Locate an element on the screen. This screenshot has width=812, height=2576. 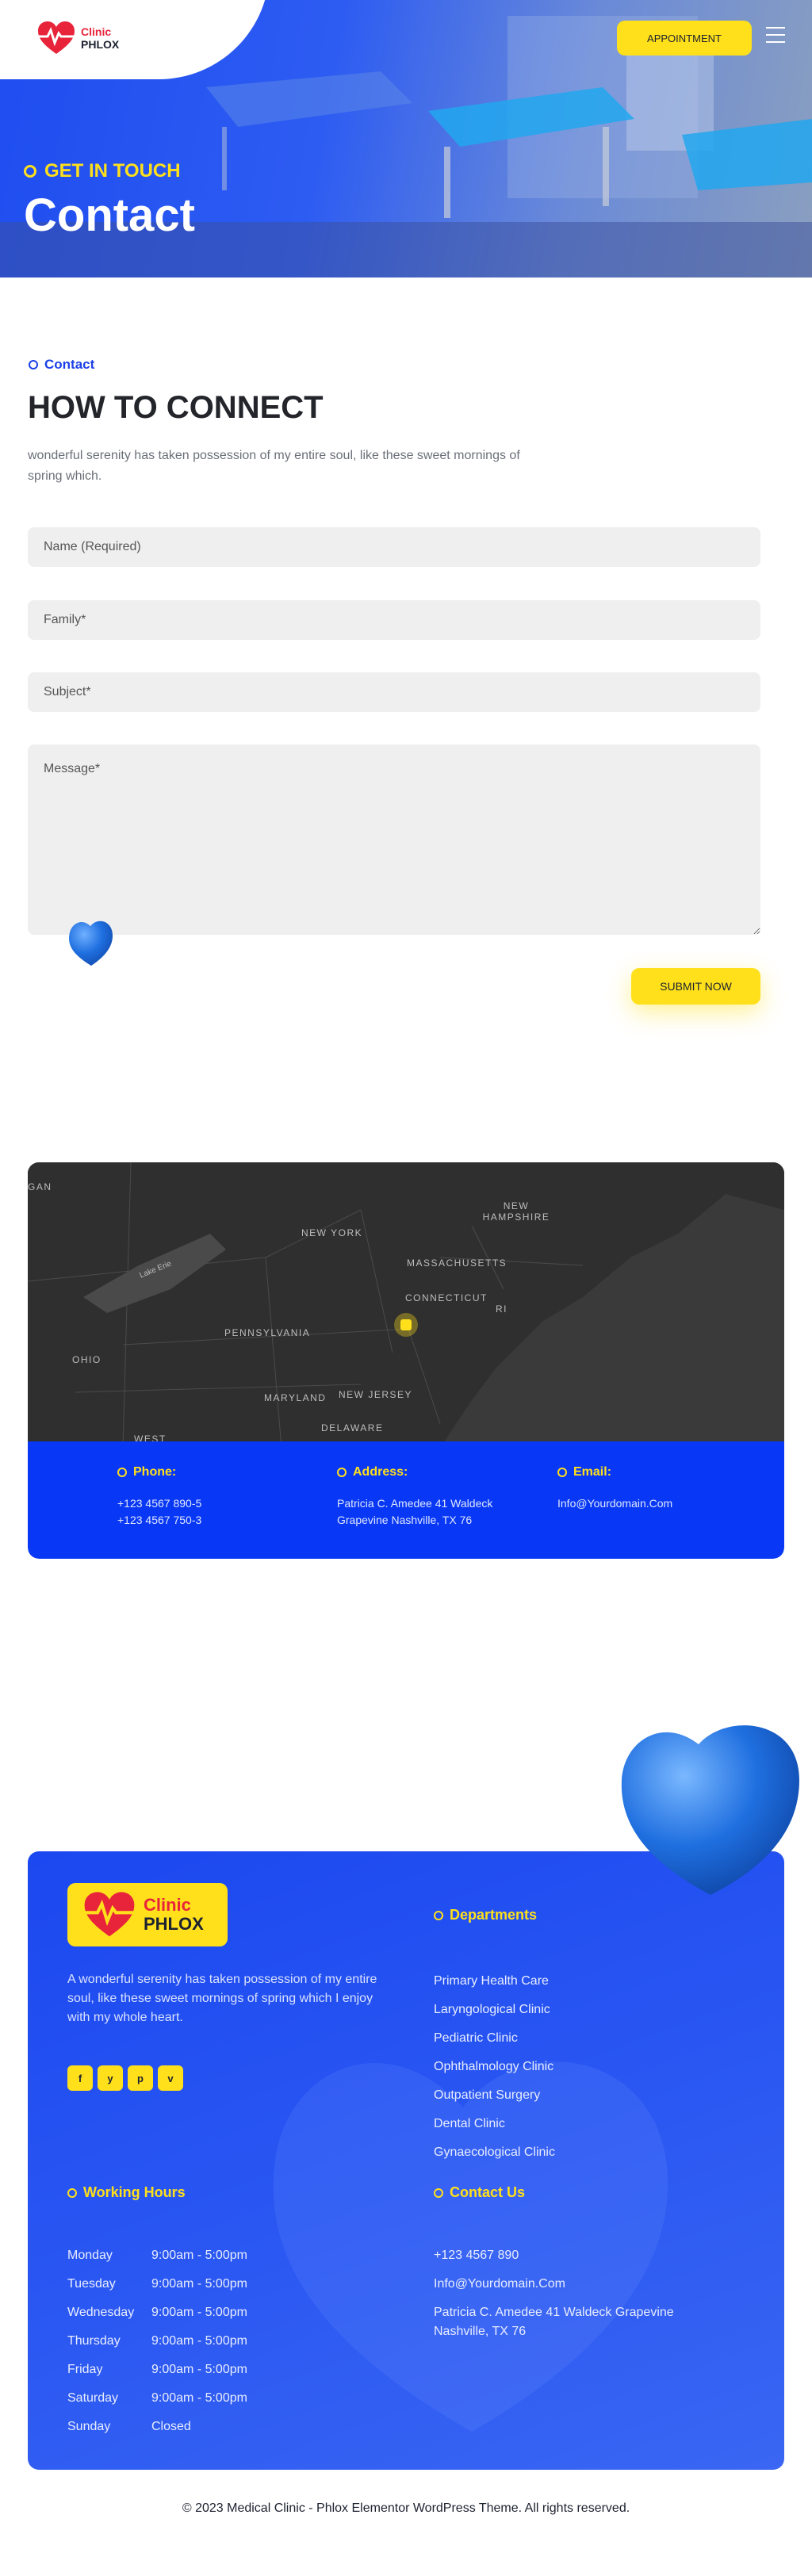
department-link: Laryngological Clinic is located at coordinates (494, 2010).